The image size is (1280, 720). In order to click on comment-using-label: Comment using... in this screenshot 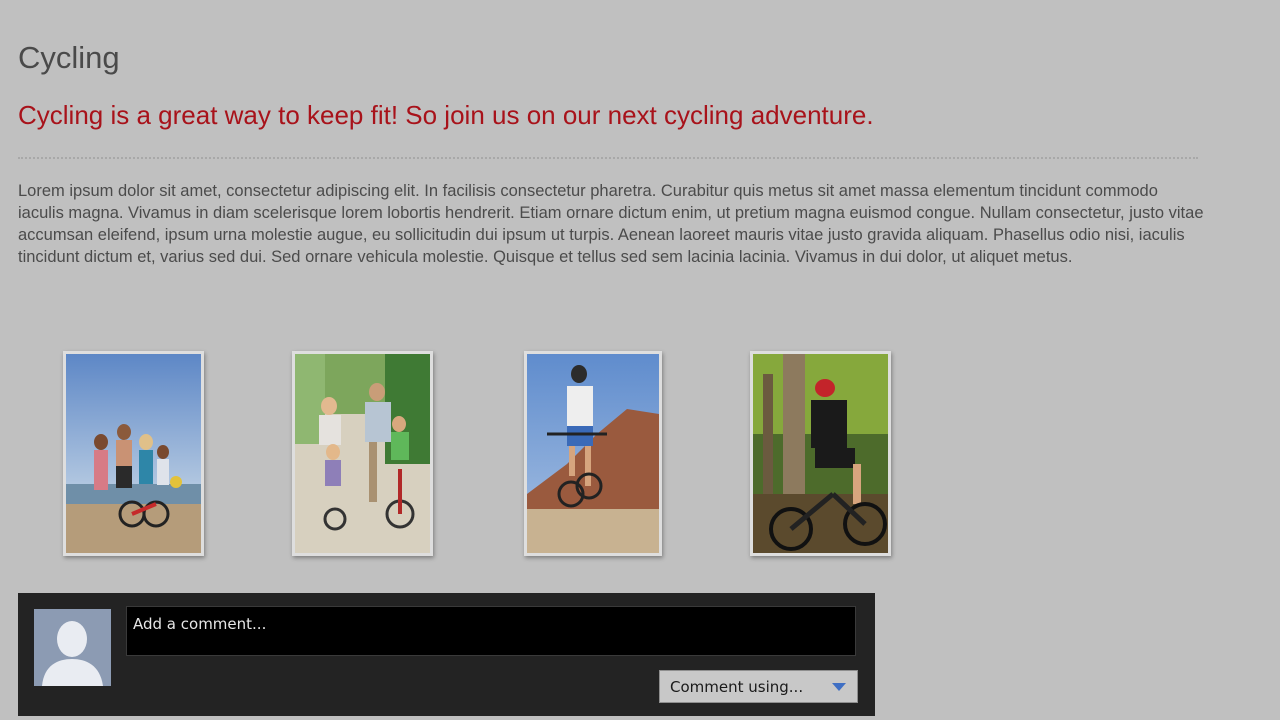, I will do `click(737, 686)`.